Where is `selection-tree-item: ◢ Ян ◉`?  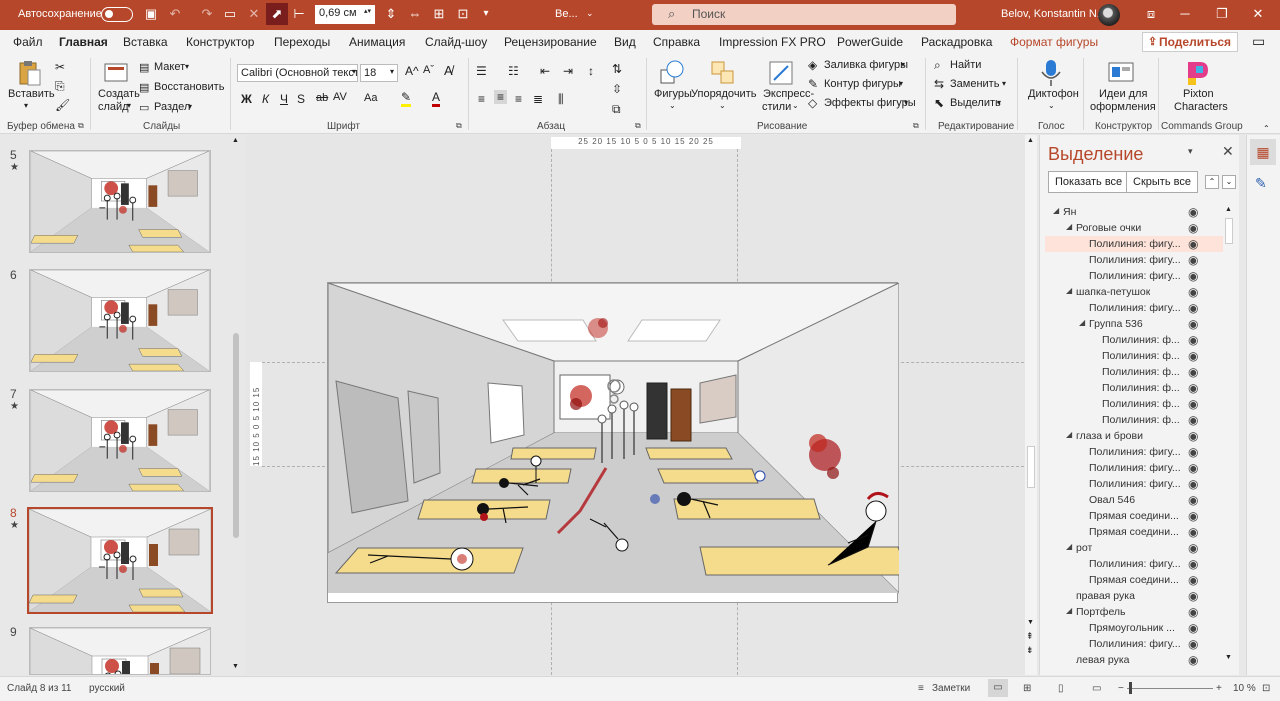 selection-tree-item: ◢ Ян ◉ is located at coordinates (1135, 212).